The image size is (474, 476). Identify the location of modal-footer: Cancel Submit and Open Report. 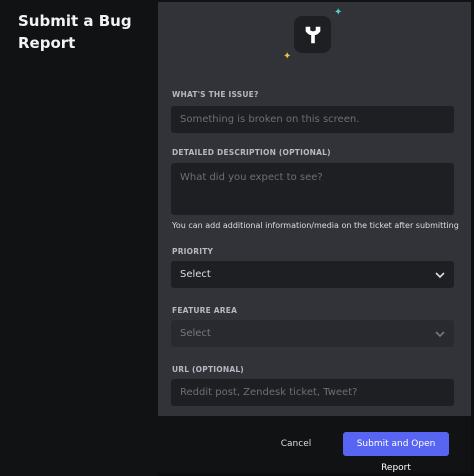
(314, 444).